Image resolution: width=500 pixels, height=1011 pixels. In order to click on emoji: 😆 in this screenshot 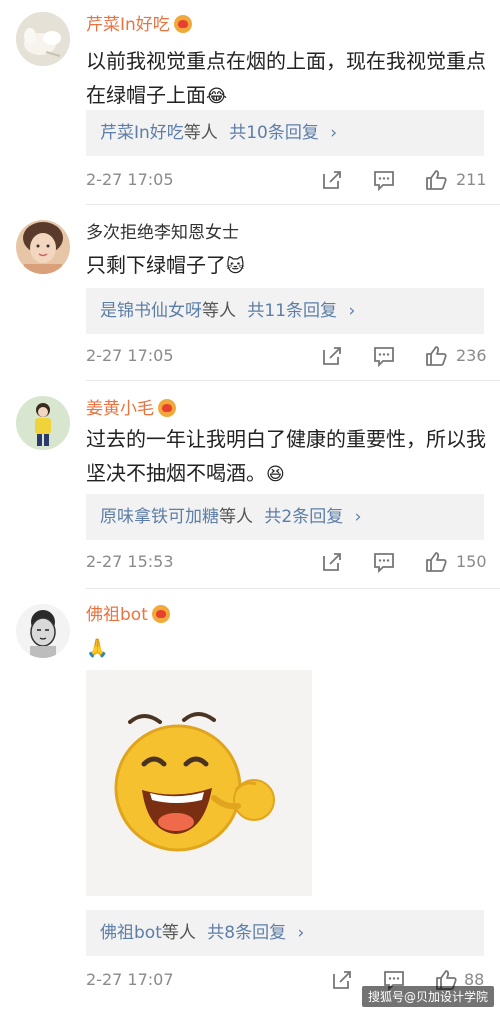, I will do `click(275, 474)`.